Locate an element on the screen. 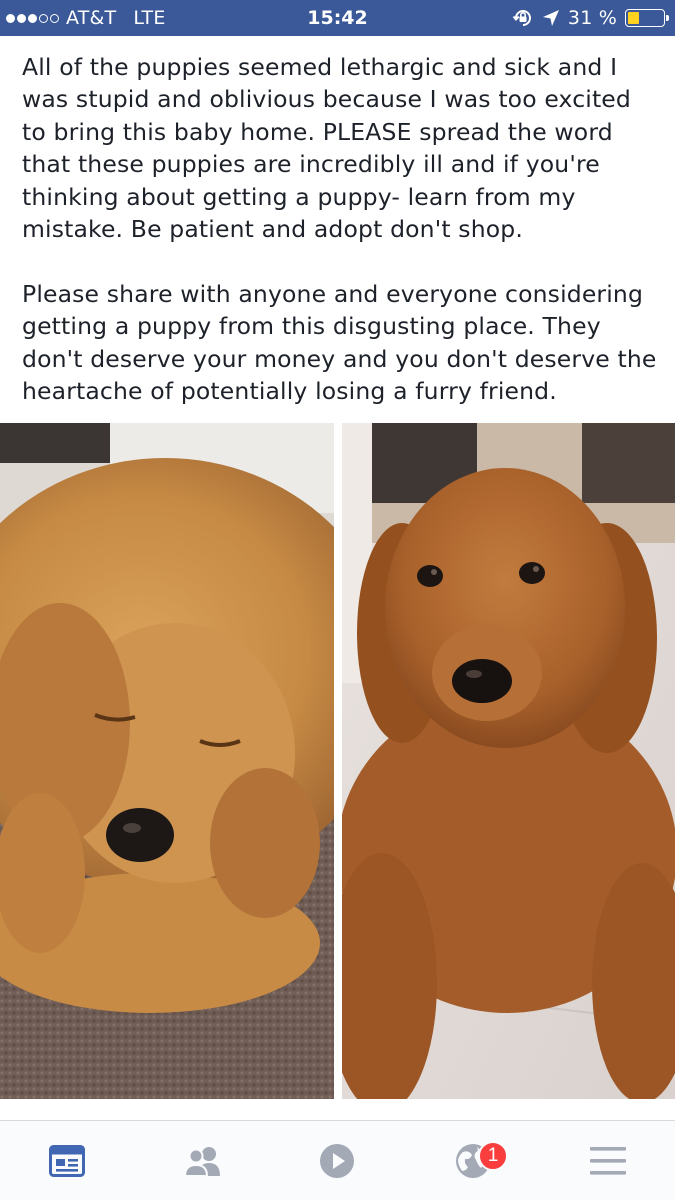 This screenshot has width=675, height=1201. menu-icon is located at coordinates (608, 1161).